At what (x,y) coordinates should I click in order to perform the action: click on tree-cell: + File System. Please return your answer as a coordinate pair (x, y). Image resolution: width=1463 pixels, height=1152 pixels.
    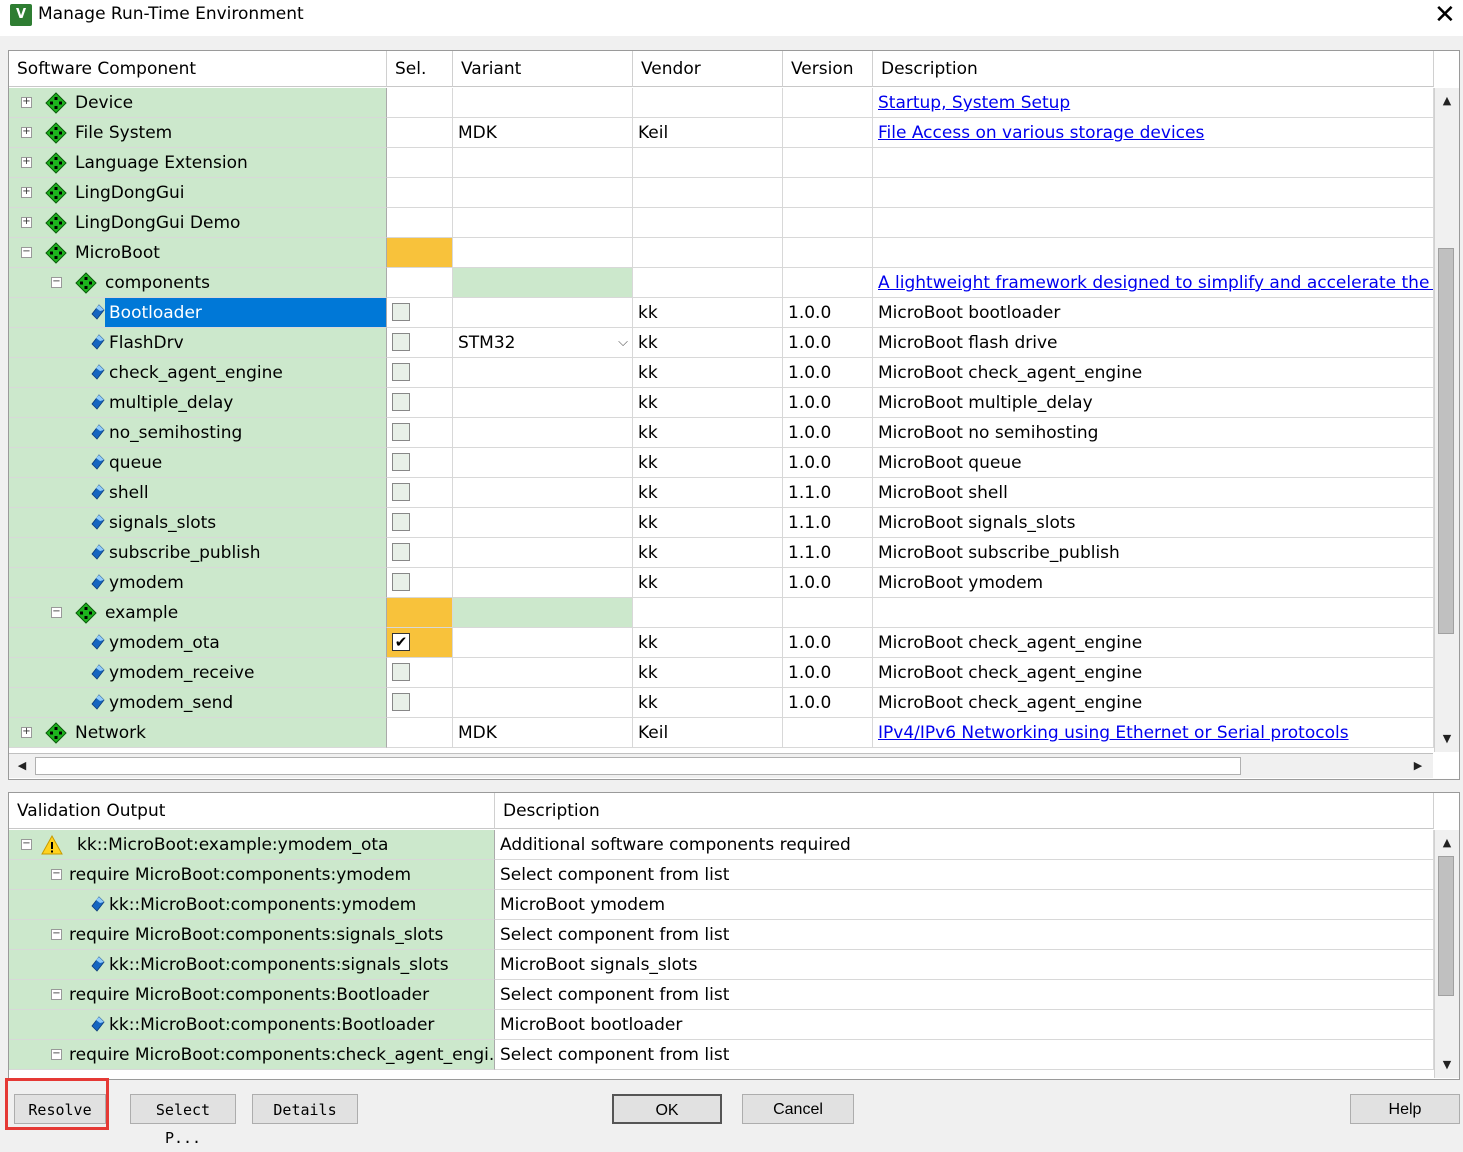
    Looking at the image, I should click on (198, 133).